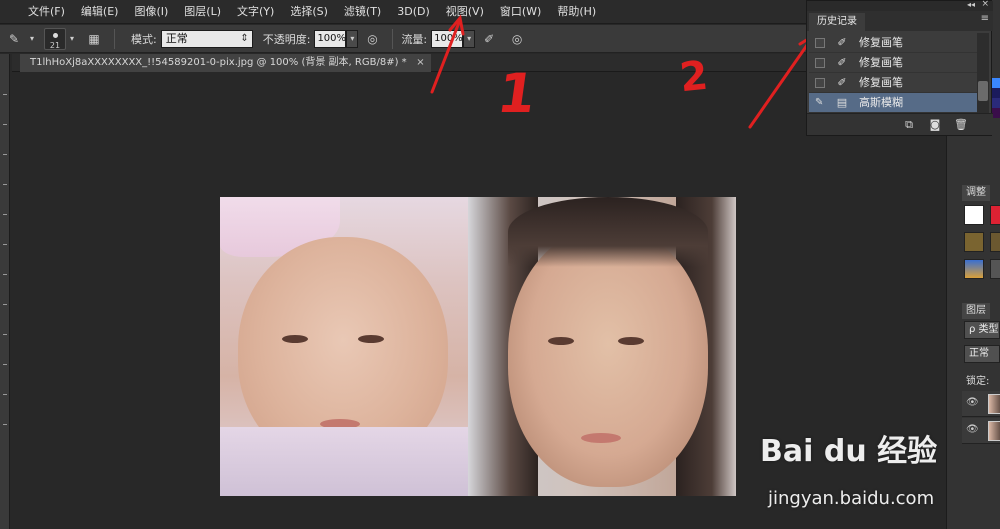 The width and height of the screenshot is (1000, 529). Describe the element at coordinates (576, 12) in the screenshot. I see `menu-help: 帮助(H)` at that location.